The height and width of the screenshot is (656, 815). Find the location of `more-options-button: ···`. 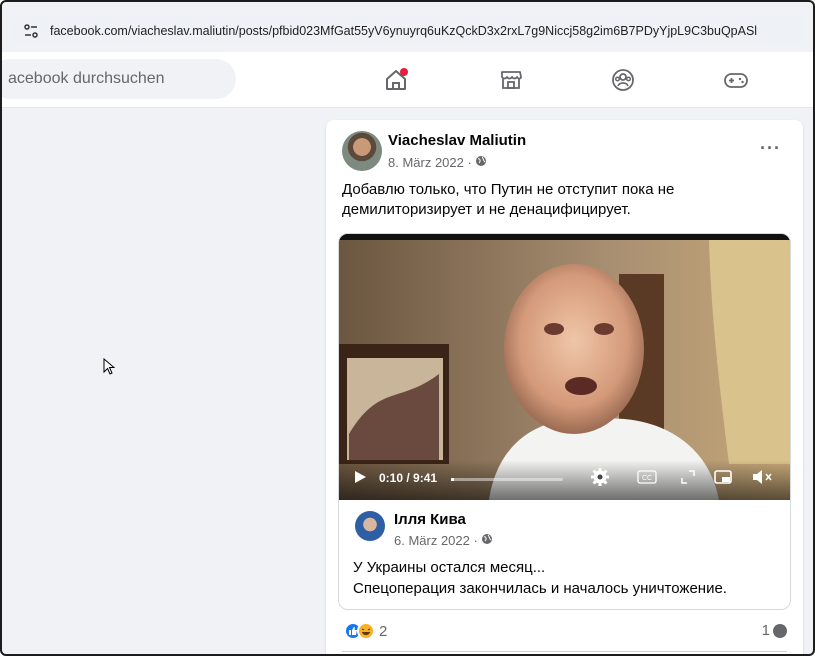

more-options-button: ··· is located at coordinates (770, 148).